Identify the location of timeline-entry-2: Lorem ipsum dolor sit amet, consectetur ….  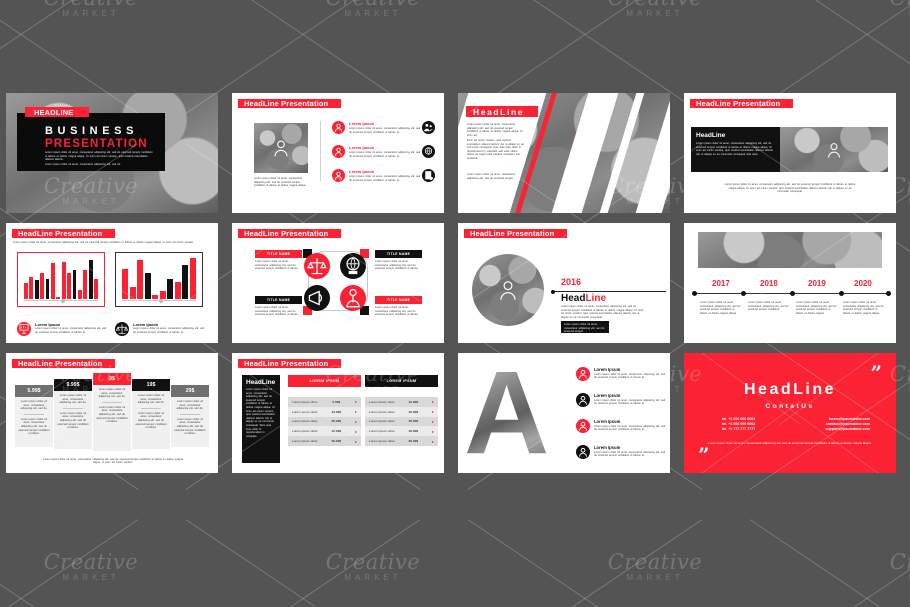
(768, 306).